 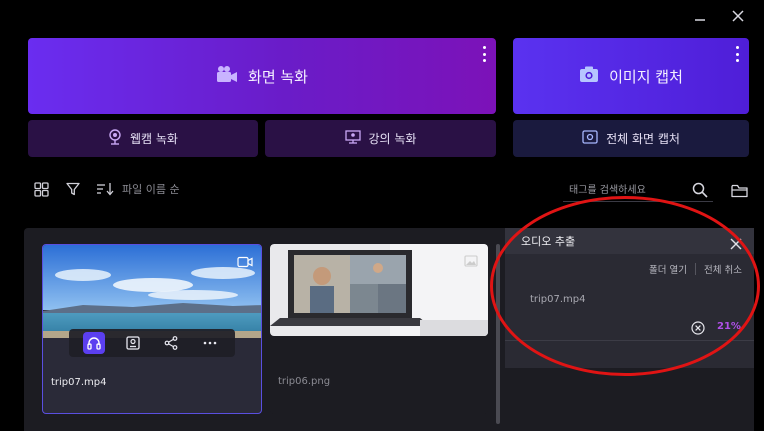 What do you see at coordinates (73, 189) in the screenshot?
I see `filter-icon` at bounding box center [73, 189].